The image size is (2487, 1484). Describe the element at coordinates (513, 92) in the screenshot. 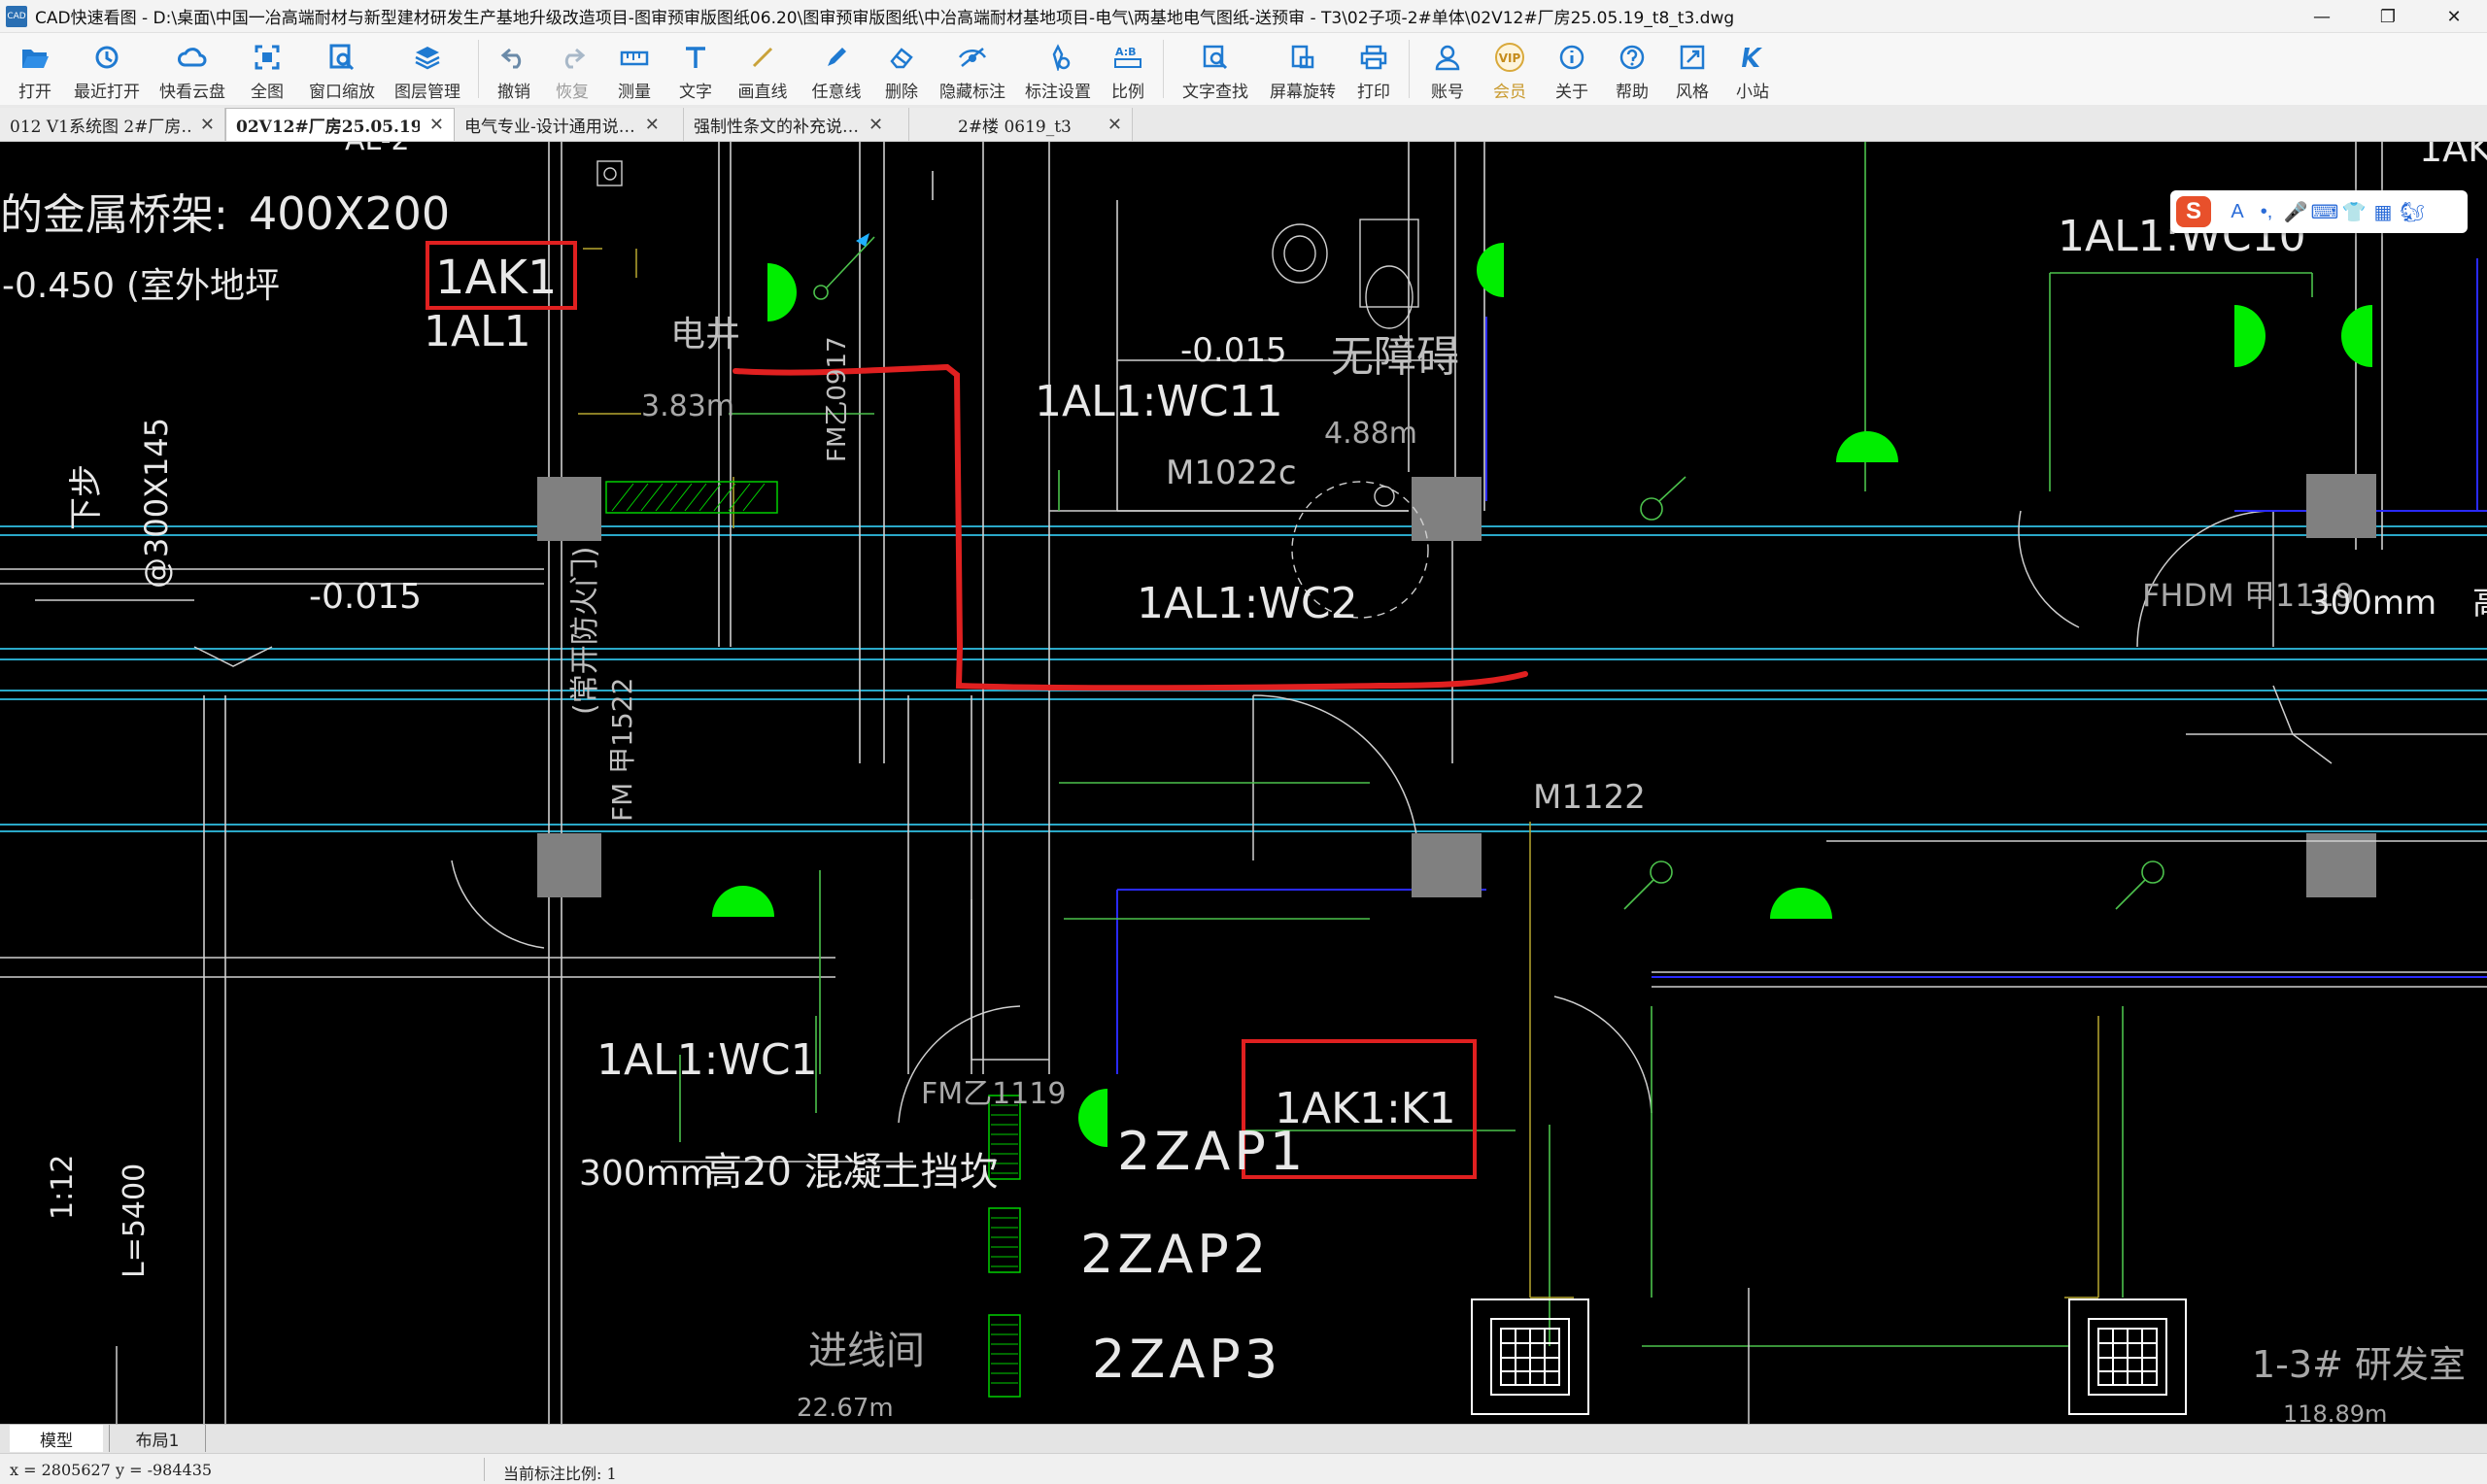

I see `undo-label: 撤销` at that location.